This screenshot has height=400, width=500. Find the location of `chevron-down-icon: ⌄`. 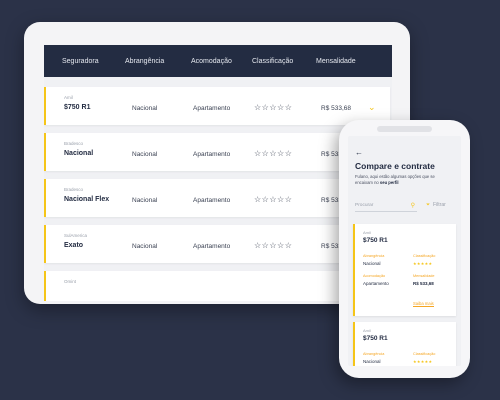

chevron-down-icon: ⌄ is located at coordinates (372, 107).